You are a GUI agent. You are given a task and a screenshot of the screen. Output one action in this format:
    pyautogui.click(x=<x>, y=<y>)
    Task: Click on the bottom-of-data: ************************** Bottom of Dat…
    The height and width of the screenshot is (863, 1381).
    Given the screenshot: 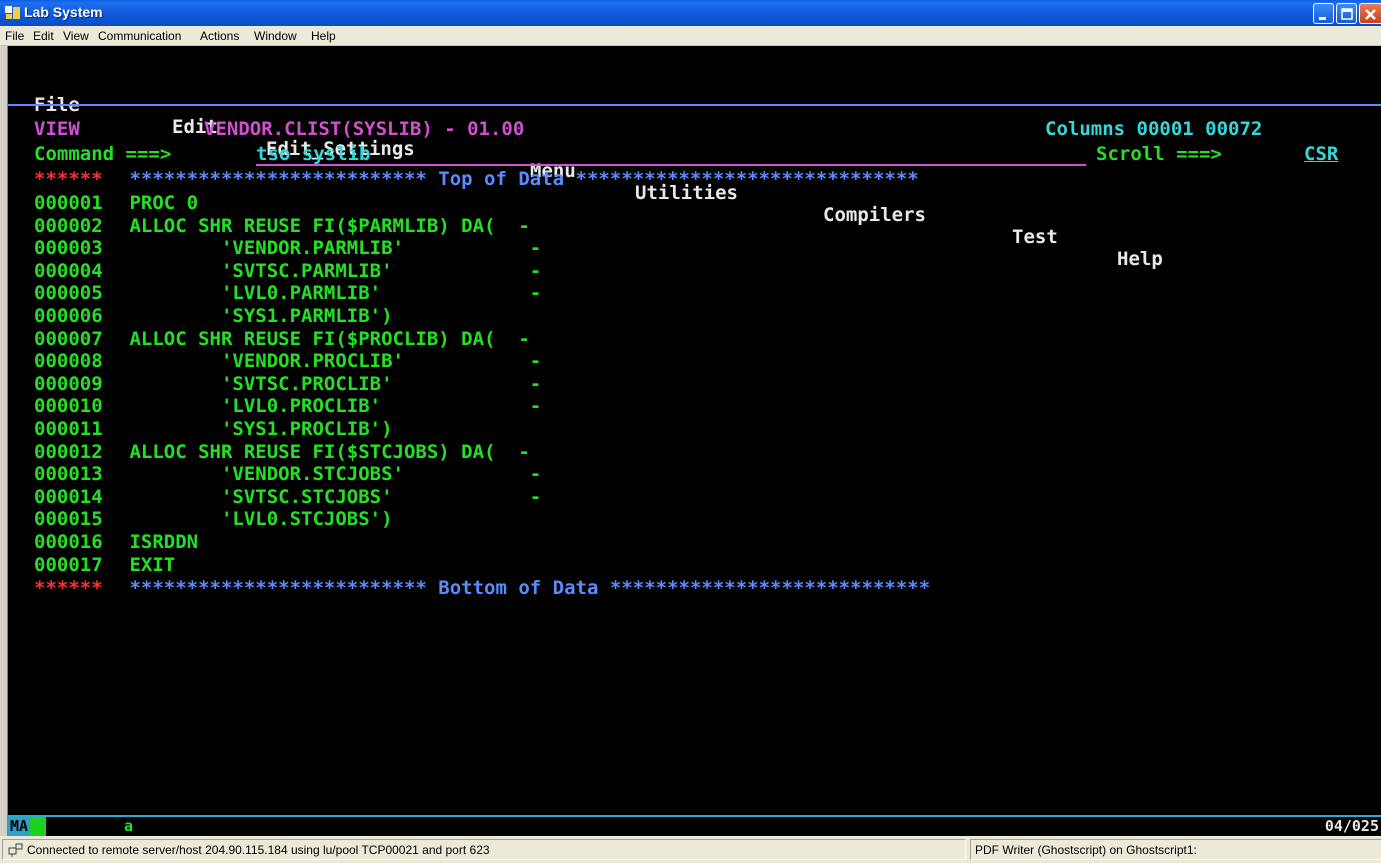 What is the action you would take?
    pyautogui.click(x=524, y=588)
    